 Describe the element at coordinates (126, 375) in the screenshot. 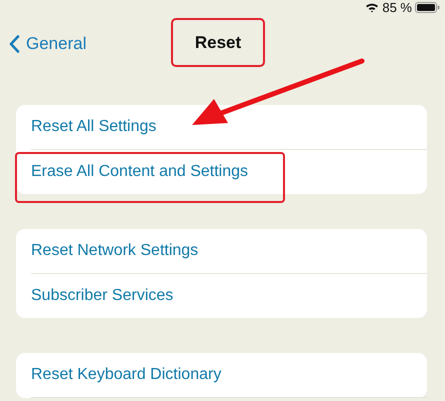

I see `row-label: Reset Keyboard Dictionary` at that location.